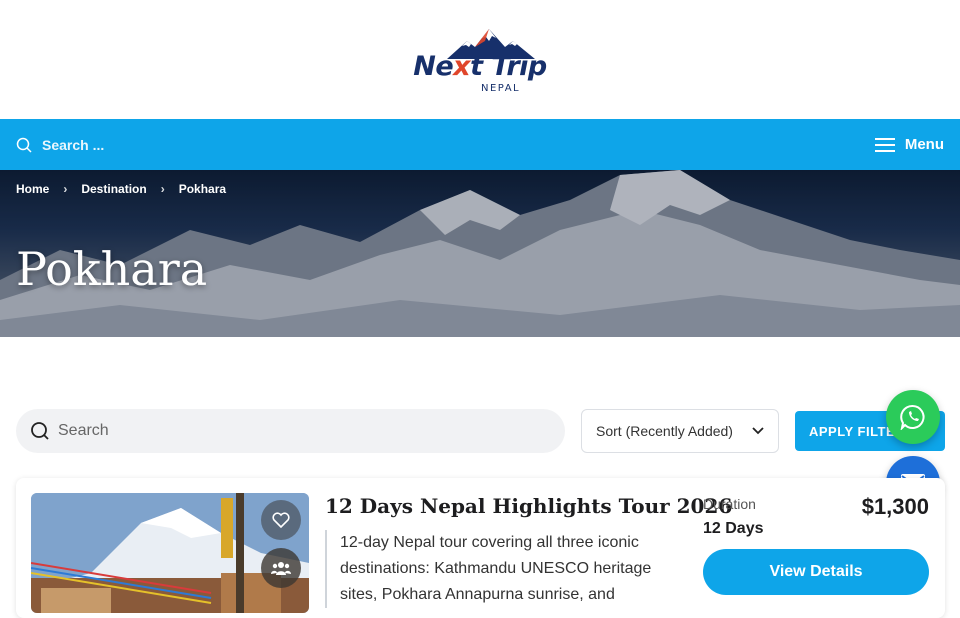 This screenshot has height=618, width=960. I want to click on hamburger-icon, so click(884, 144).